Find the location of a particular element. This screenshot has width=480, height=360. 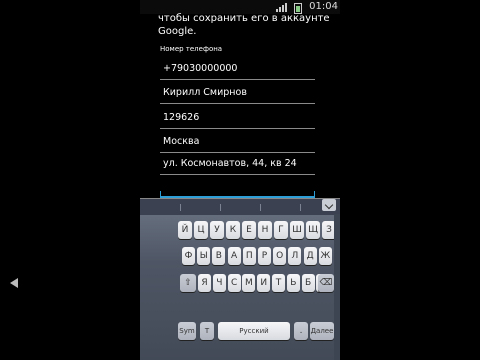

signal-icon is located at coordinates (281, 7).